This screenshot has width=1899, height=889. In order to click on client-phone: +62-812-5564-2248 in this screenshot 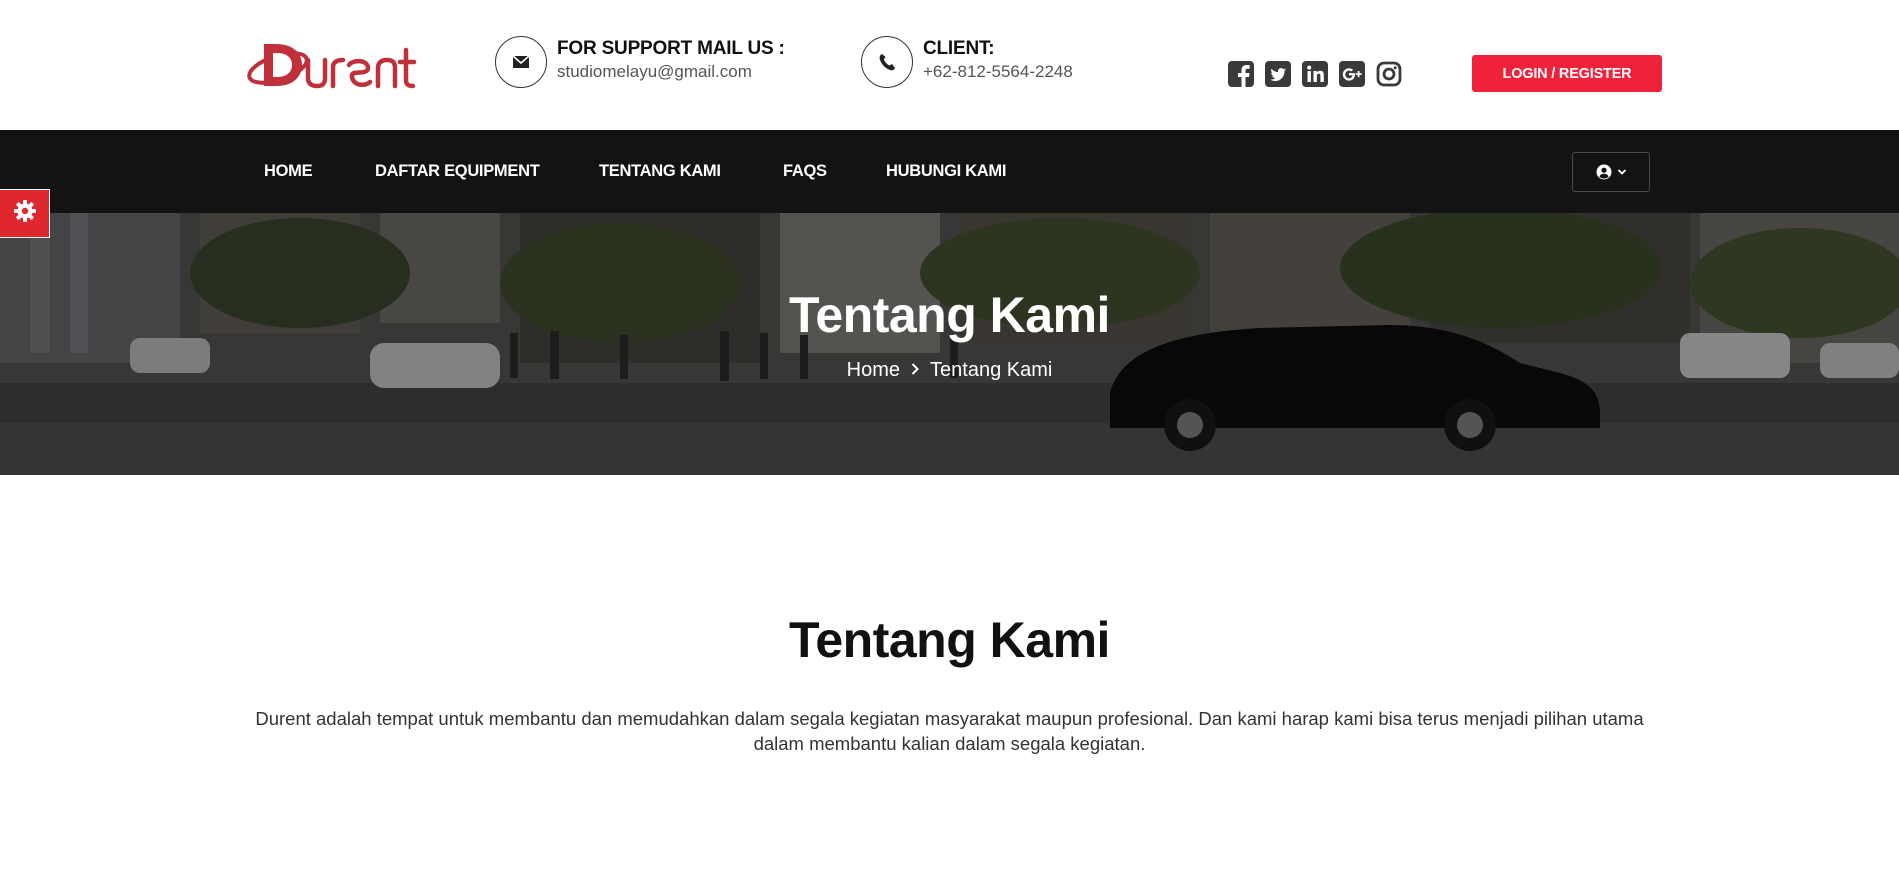, I will do `click(998, 72)`.